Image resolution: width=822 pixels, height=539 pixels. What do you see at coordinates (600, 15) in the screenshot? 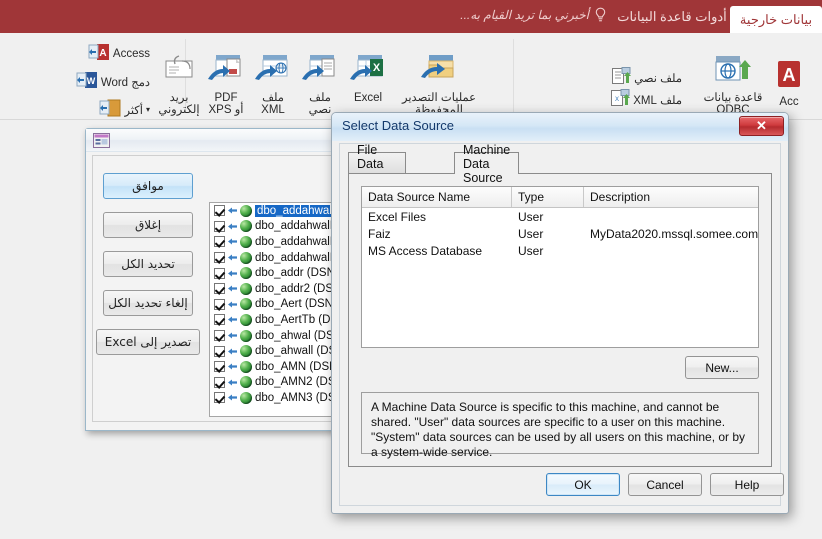
I see `lightbulb-icon` at bounding box center [600, 15].